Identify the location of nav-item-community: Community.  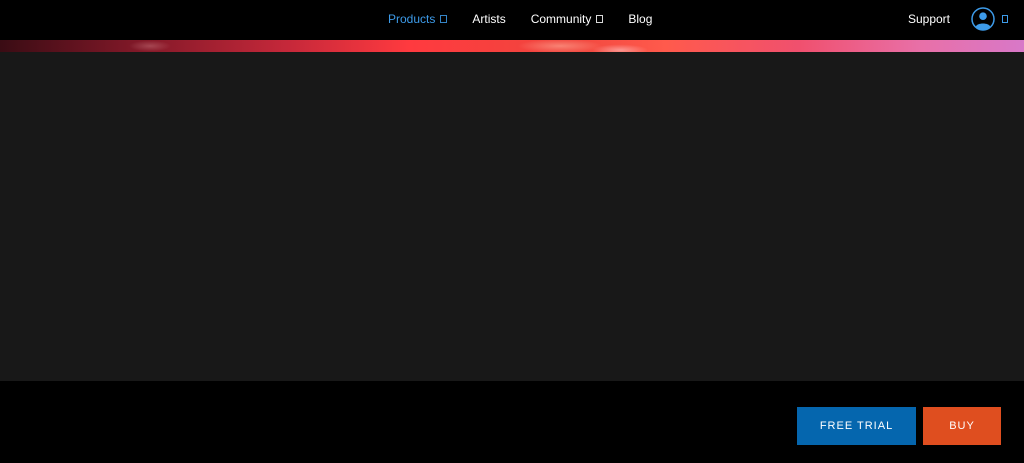
(567, 19).